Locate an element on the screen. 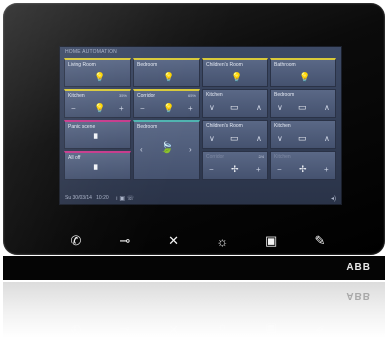 This screenshot has width=388, height=338. brand-logo-reflection: ABB is located at coordinates (358, 295).